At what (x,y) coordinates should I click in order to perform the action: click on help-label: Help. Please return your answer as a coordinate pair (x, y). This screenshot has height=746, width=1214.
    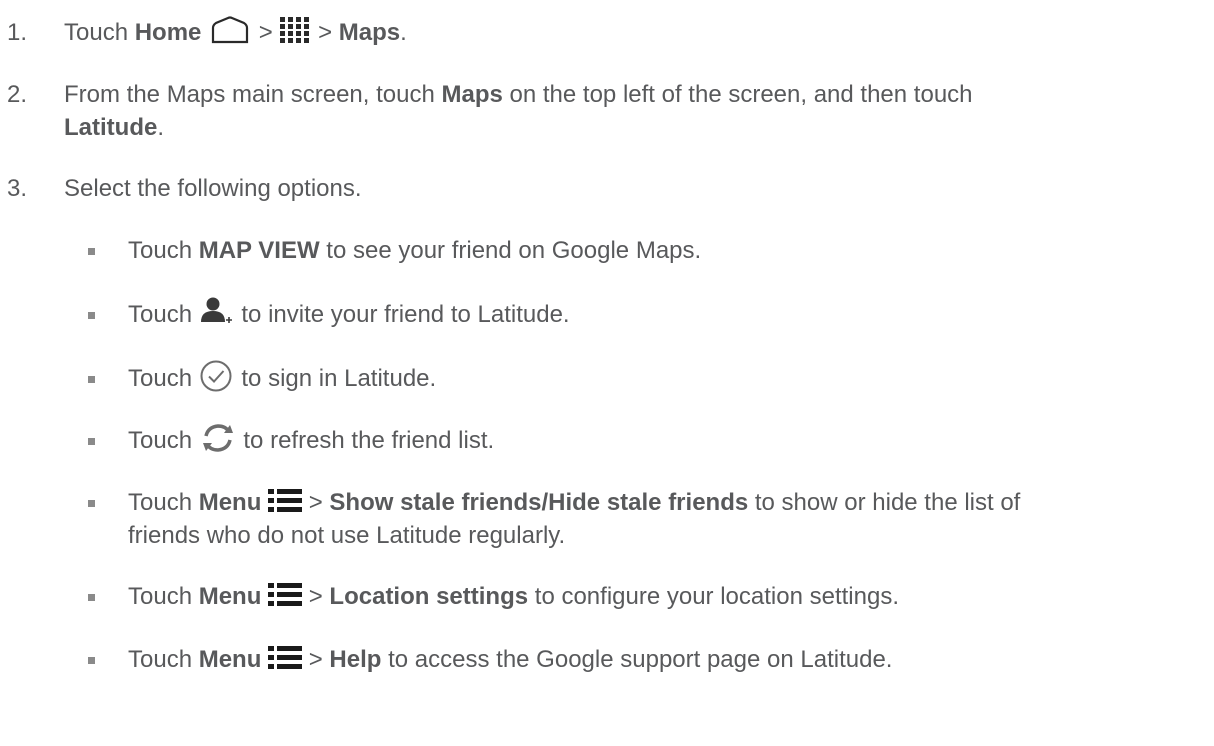
    Looking at the image, I should click on (355, 659).